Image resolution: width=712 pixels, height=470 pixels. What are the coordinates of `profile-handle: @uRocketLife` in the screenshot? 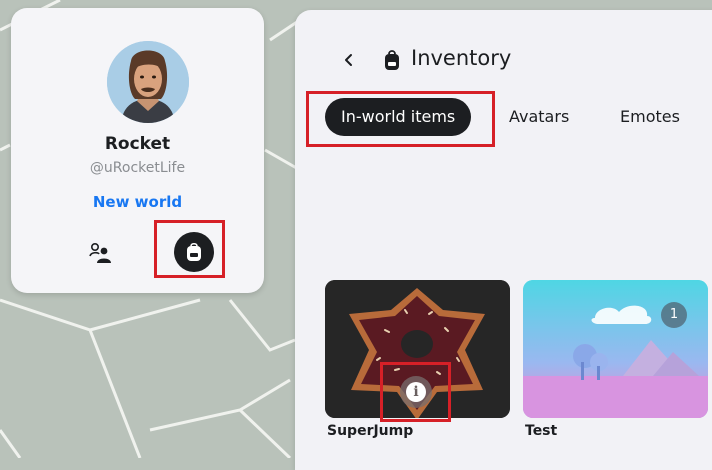 It's located at (137, 168).